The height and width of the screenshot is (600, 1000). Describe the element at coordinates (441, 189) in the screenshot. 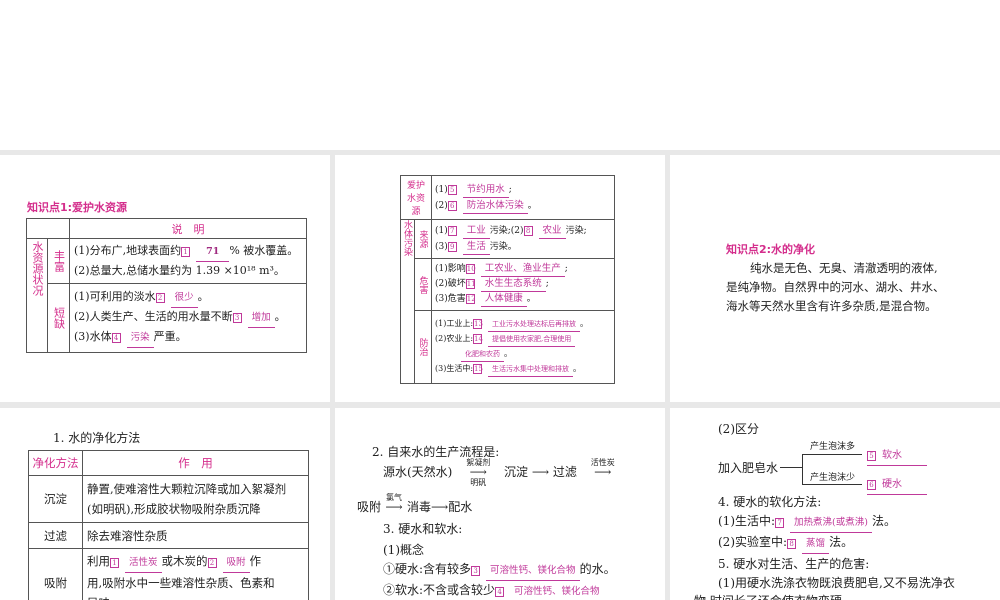

I see `text: (1)` at that location.